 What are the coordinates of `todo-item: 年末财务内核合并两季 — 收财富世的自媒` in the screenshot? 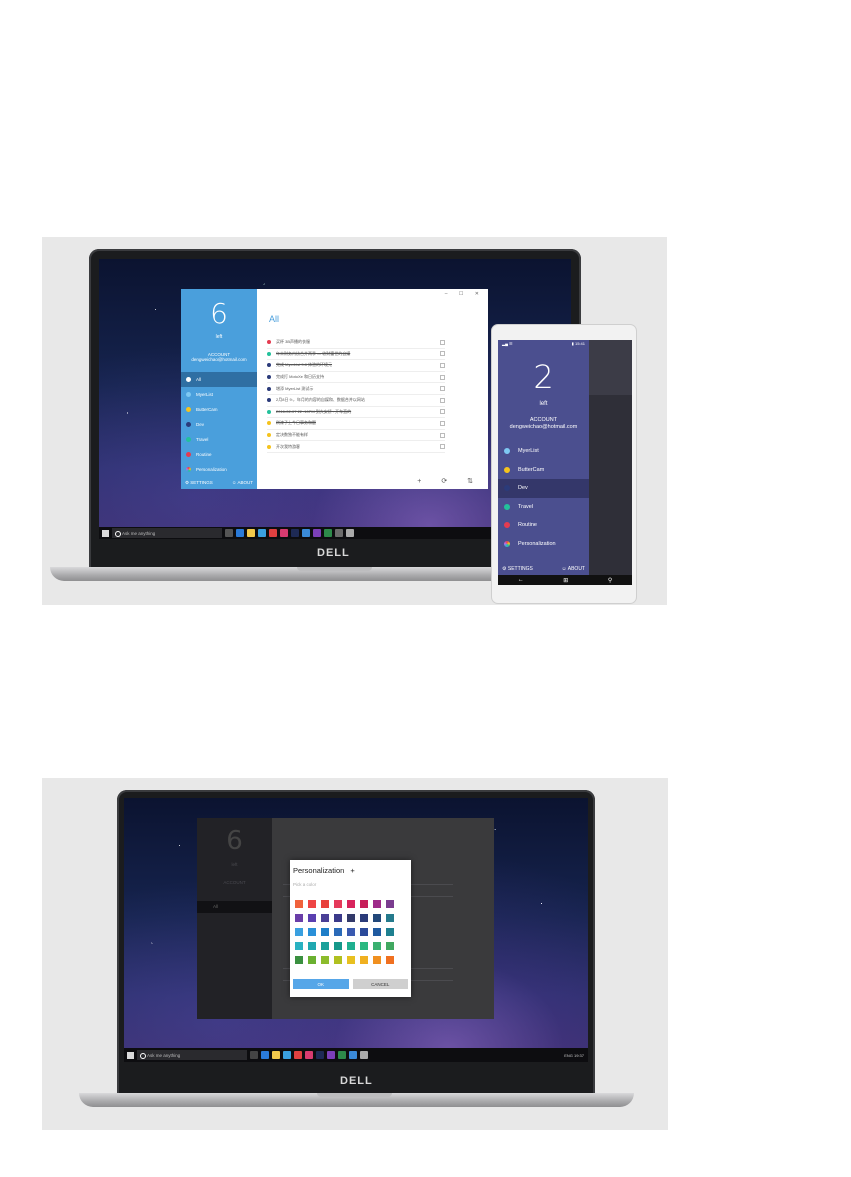 It's located at (356, 355).